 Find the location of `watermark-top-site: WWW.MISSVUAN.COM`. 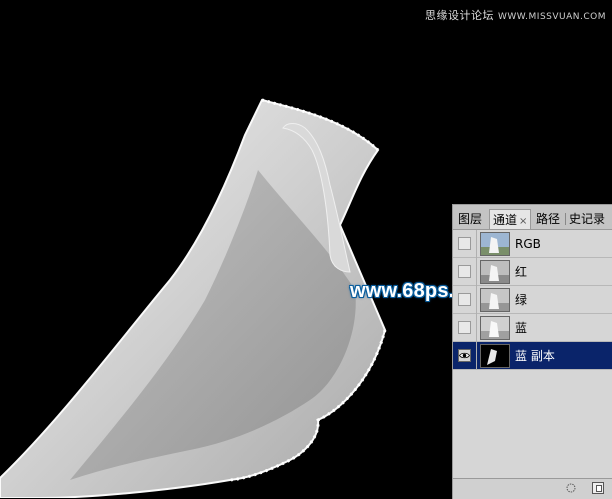

watermark-top-site: WWW.MISSVUAN.COM is located at coordinates (552, 17).